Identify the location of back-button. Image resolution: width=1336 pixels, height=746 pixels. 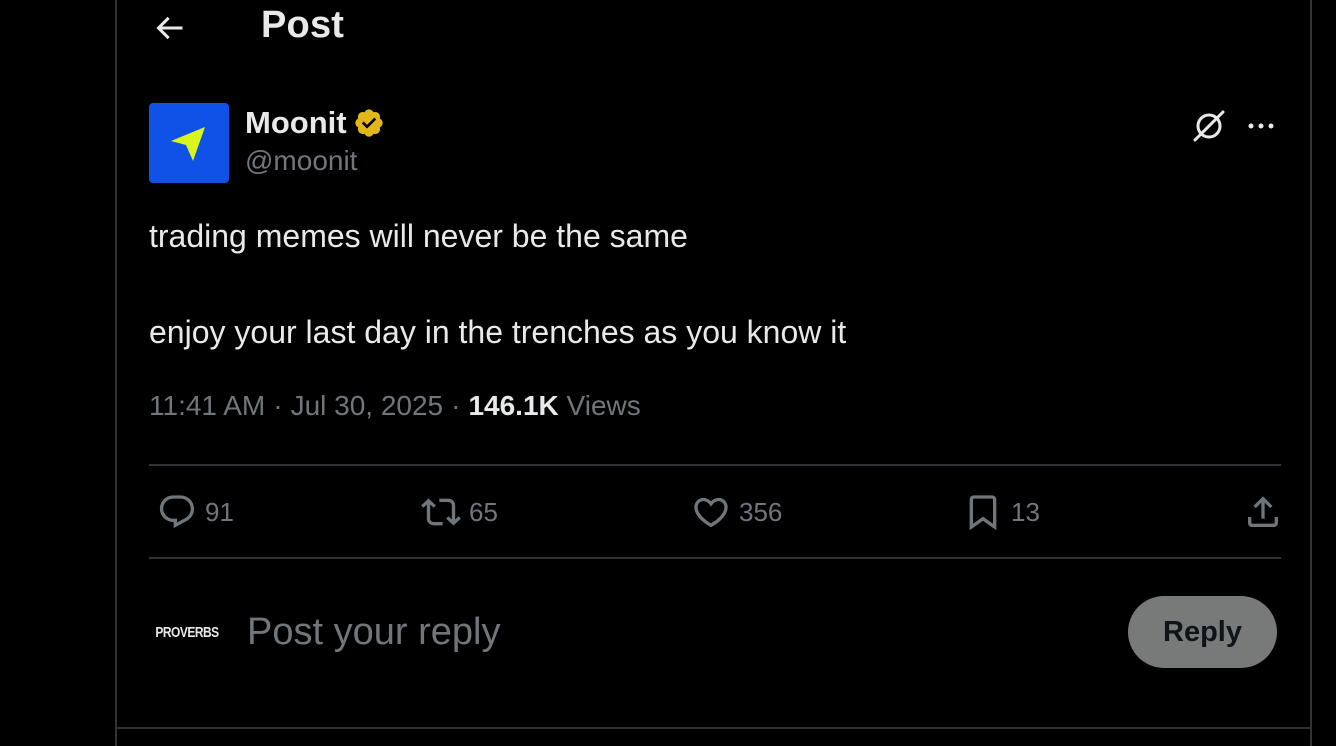
(169, 28).